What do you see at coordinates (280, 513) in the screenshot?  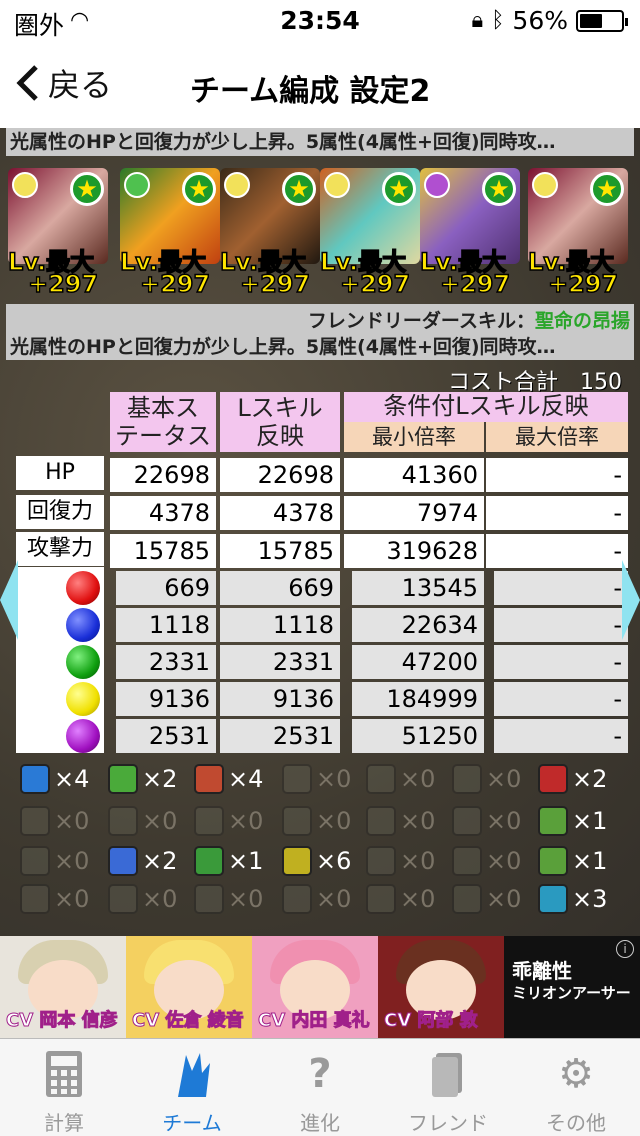 I see `recovery-lskill: 4378` at bounding box center [280, 513].